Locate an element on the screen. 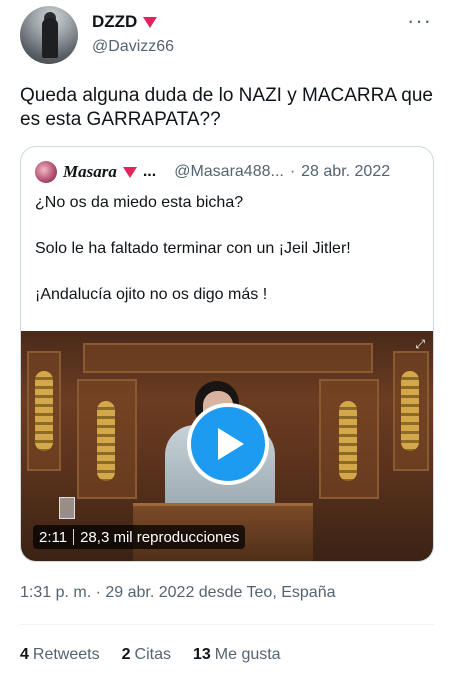 This screenshot has width=454, height=680. meta-divider is located at coordinates (74, 537).